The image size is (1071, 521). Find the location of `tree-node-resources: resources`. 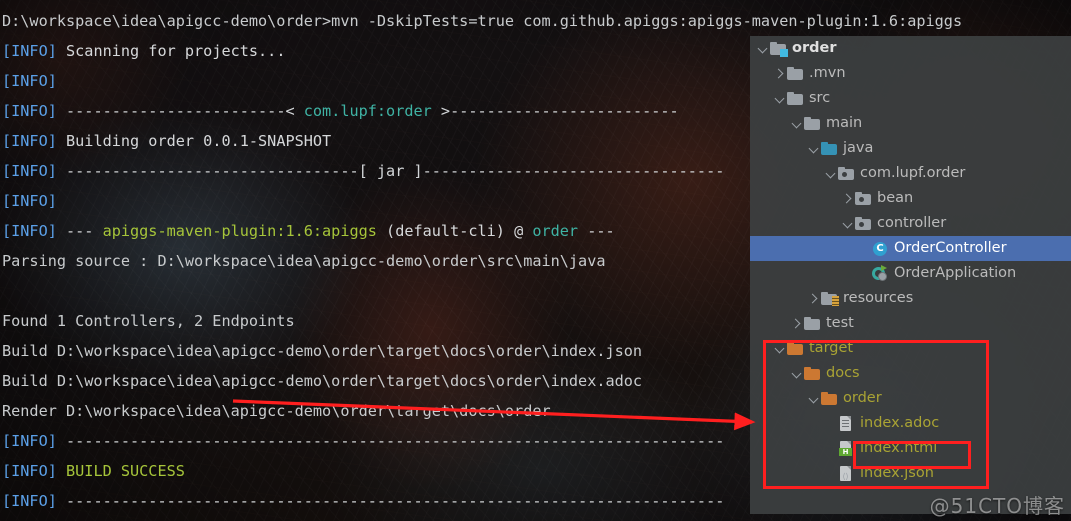

tree-node-resources: resources is located at coordinates (910, 298).